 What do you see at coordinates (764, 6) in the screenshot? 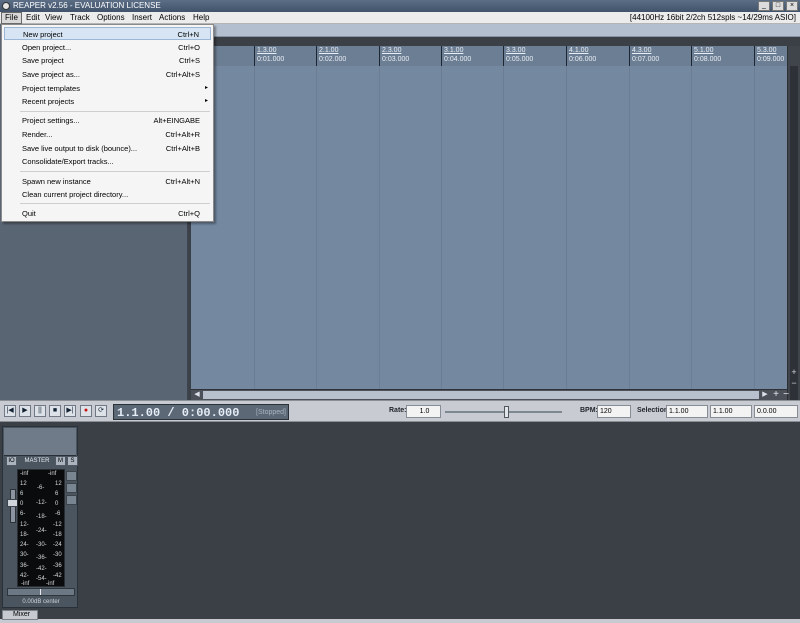
I see `minimize-button: _` at bounding box center [764, 6].